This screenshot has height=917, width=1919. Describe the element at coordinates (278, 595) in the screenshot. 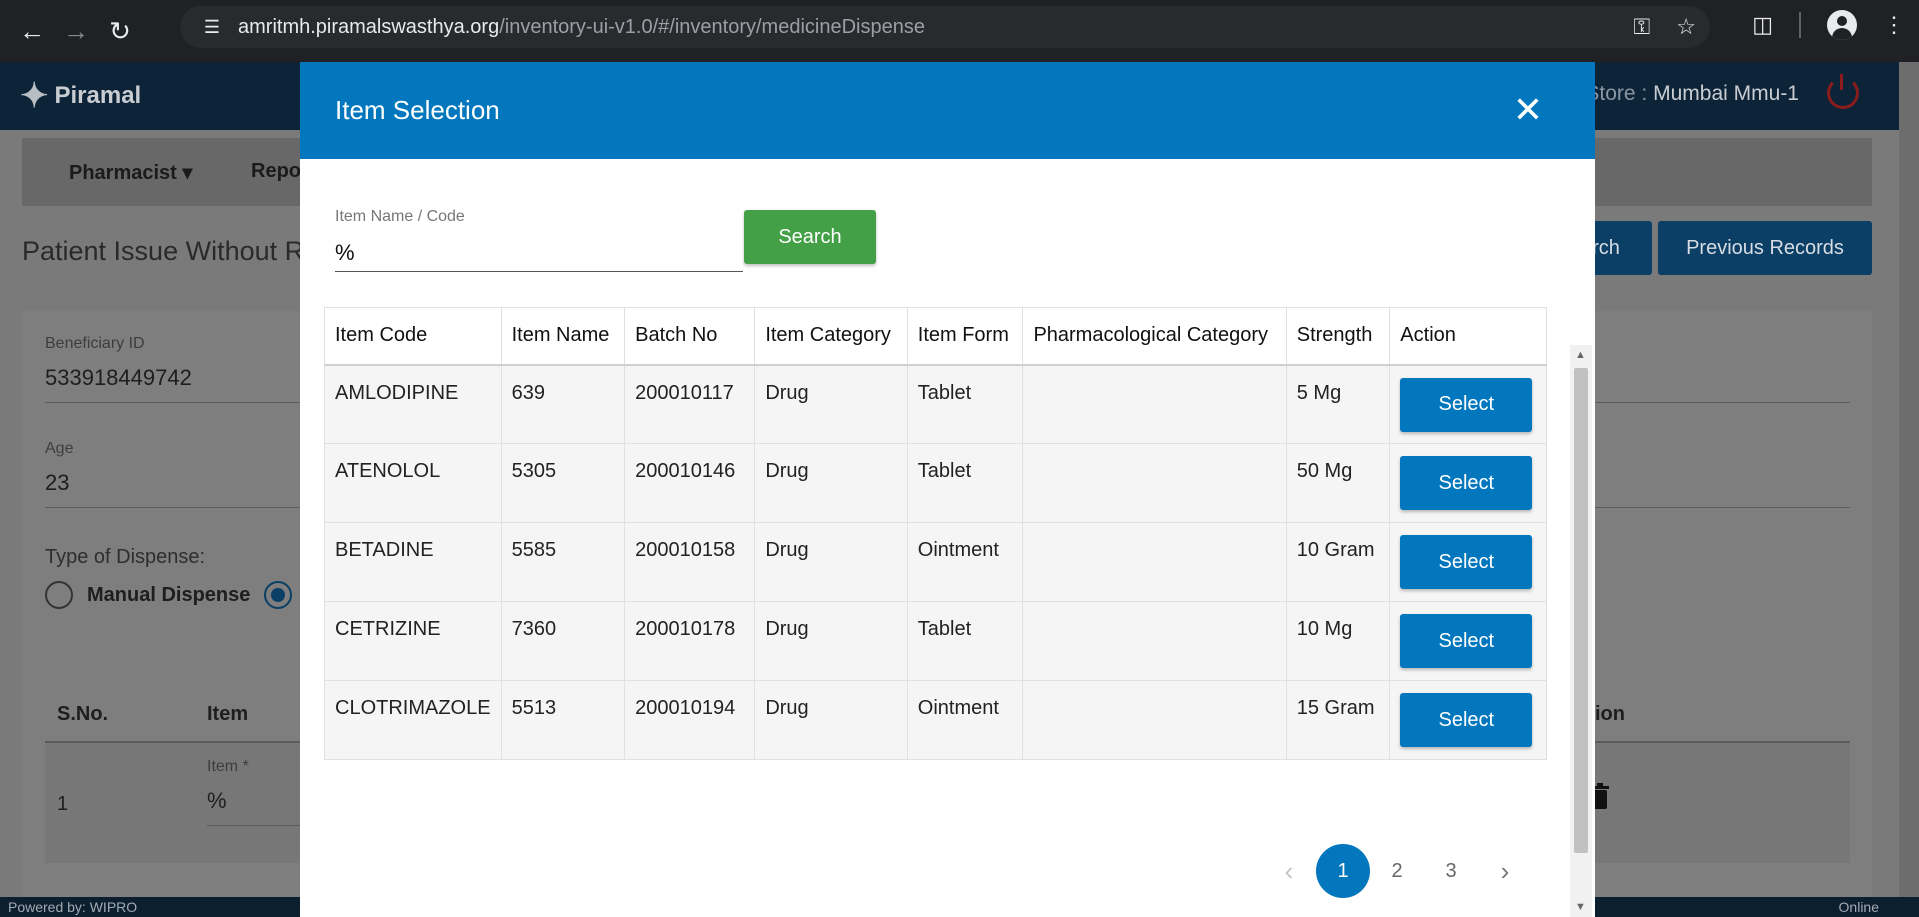

I see `system-dispense-radio` at that location.